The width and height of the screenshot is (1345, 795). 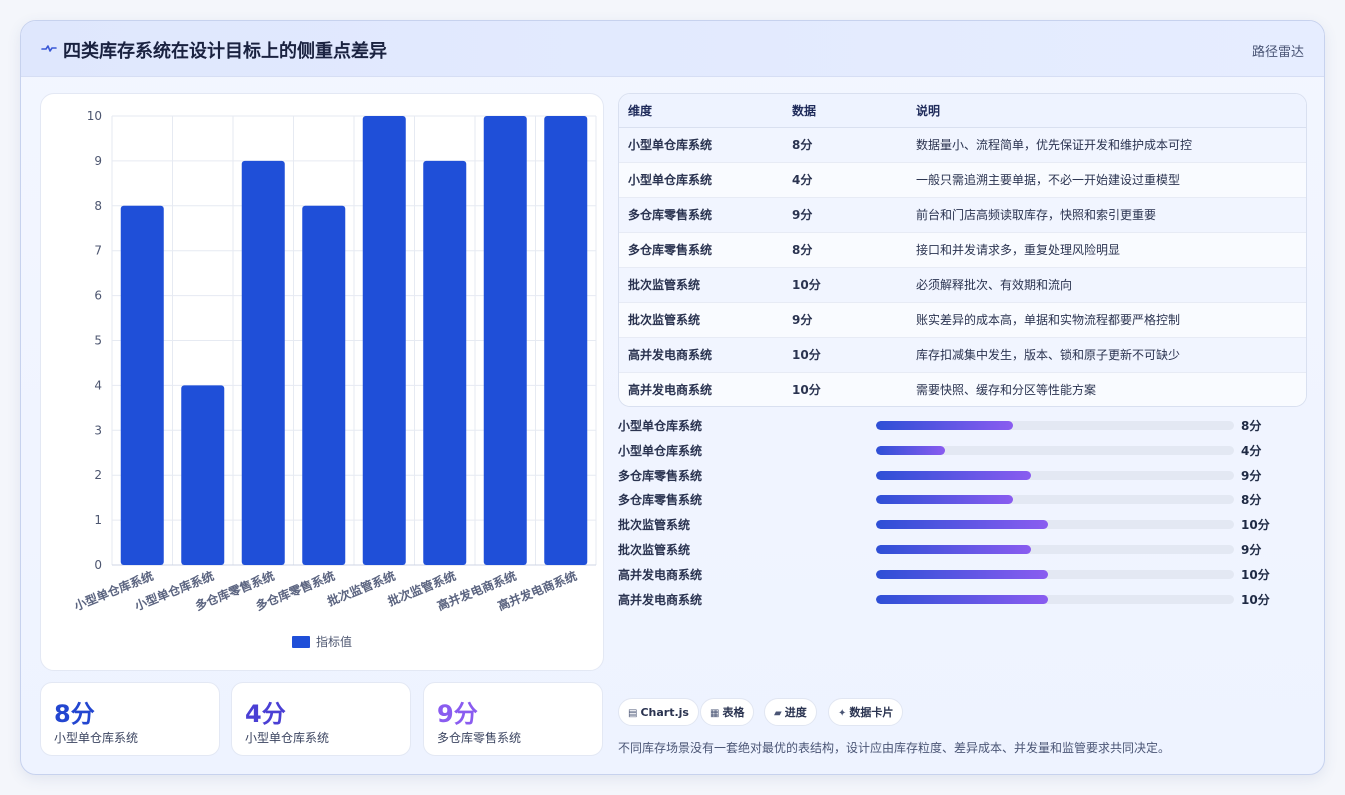 What do you see at coordinates (1106, 179) in the screenshot?
I see `cell-description: 一般只需追溯主要单据，不必一开始建设过重模型` at bounding box center [1106, 179].